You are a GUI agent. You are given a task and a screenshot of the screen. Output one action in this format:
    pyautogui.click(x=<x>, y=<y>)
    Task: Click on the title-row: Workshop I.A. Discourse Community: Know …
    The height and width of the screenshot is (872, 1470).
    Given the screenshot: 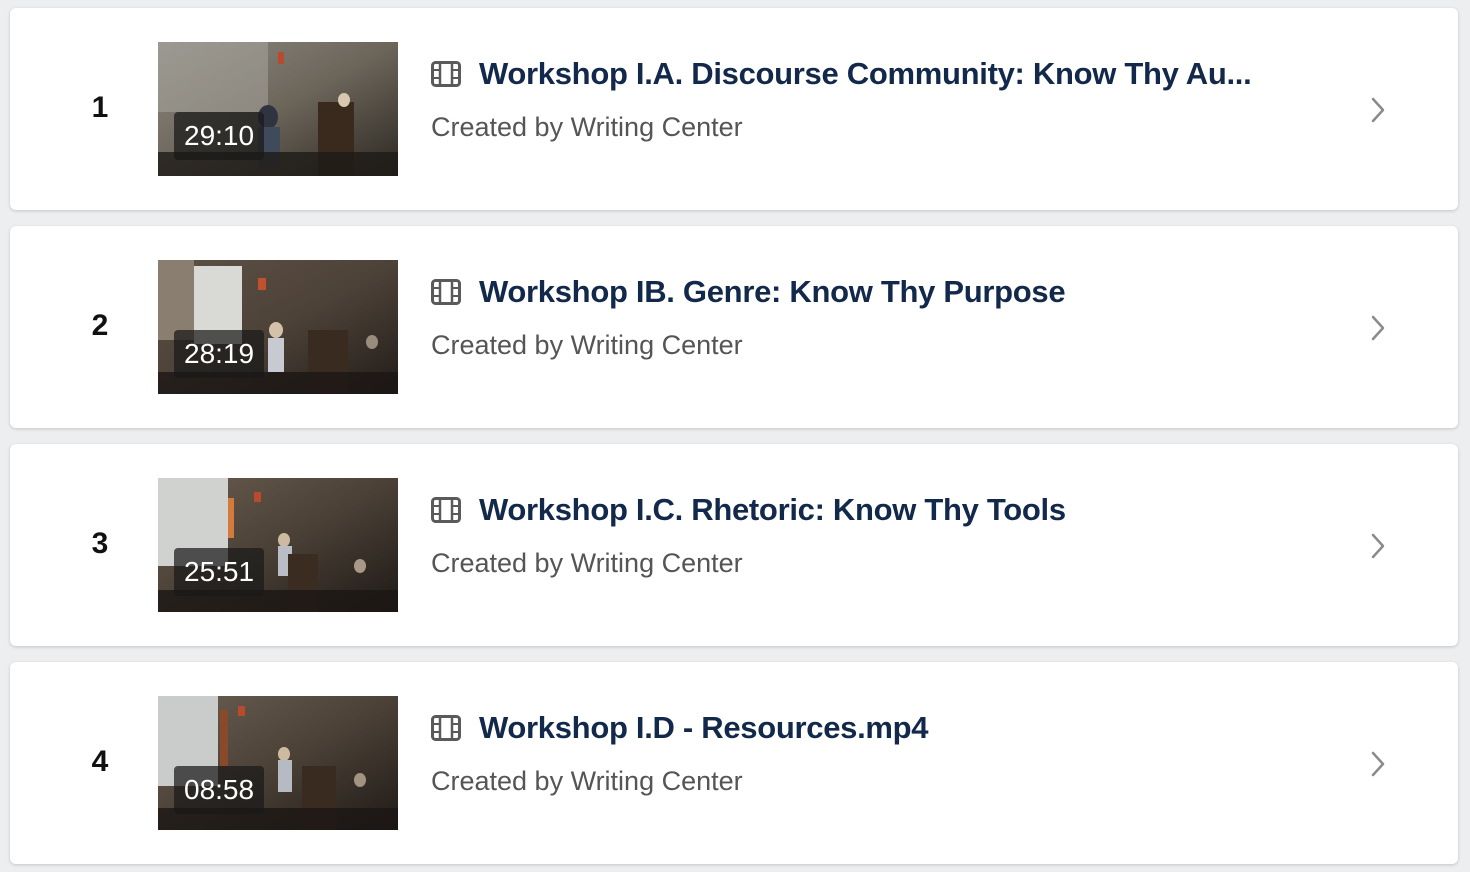 What is the action you would take?
    pyautogui.click(x=841, y=74)
    